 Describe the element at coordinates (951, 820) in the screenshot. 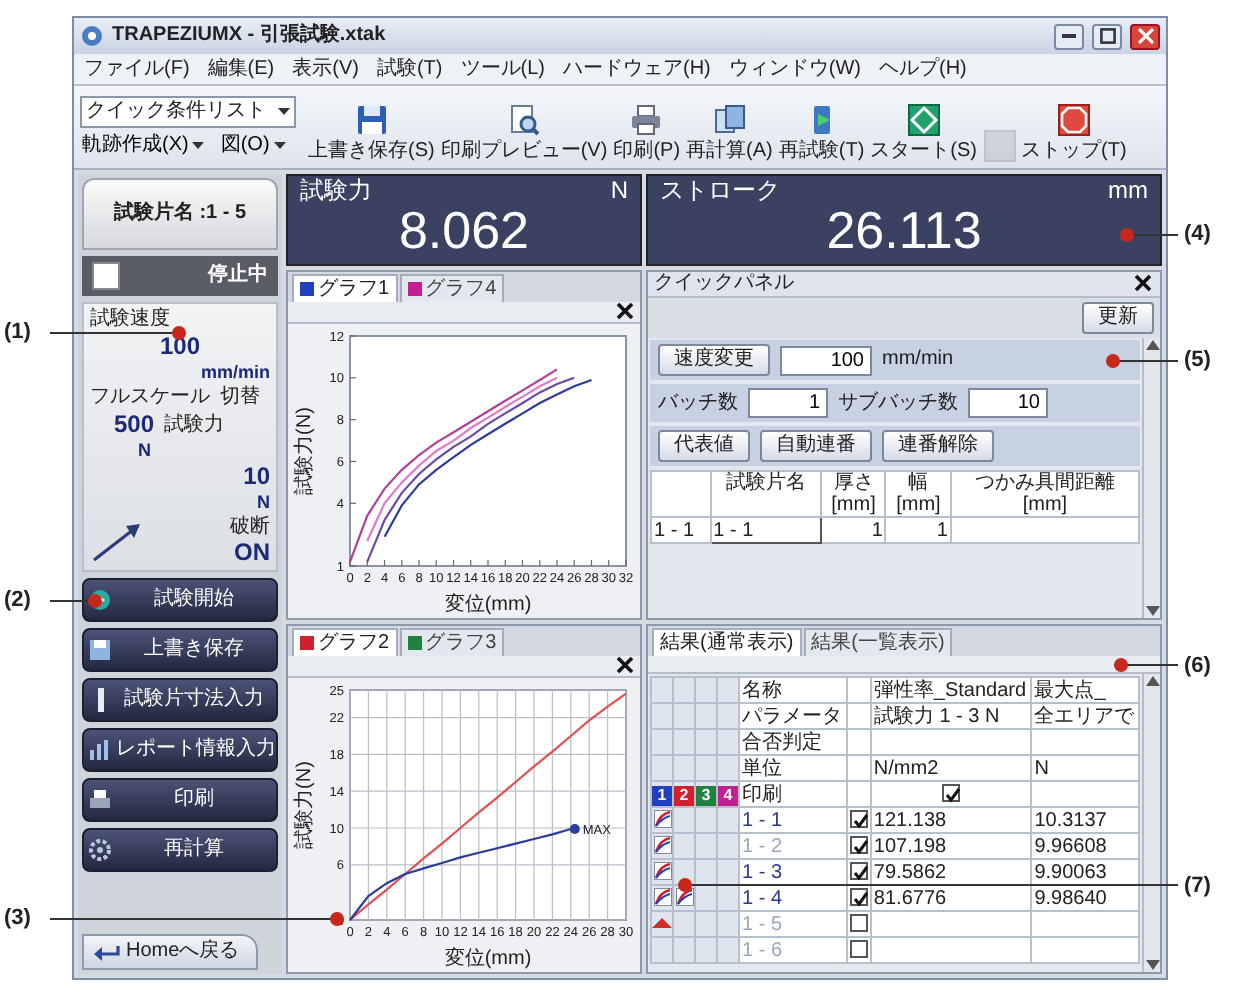

I see `table-cell: 121.138` at that location.